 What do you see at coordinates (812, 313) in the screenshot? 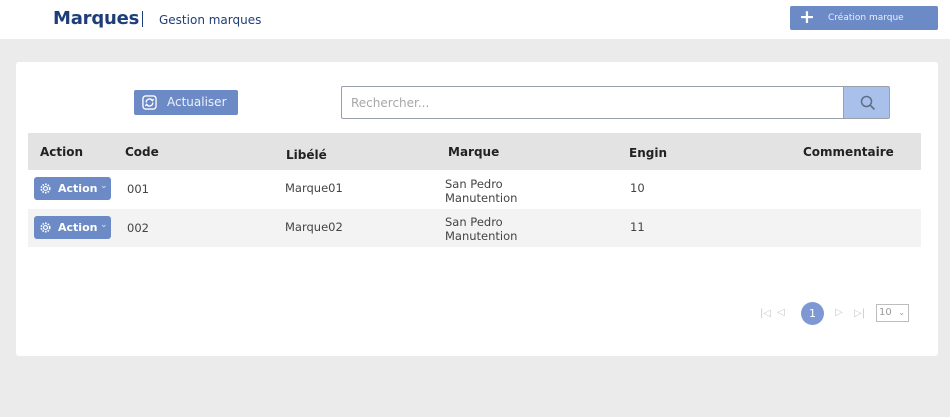
I see `current-page-button: 1` at bounding box center [812, 313].